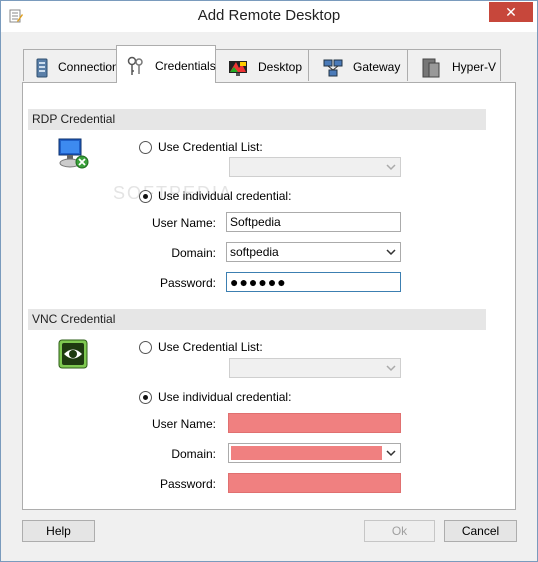  I want to click on gateway-icon, so click(333, 68).